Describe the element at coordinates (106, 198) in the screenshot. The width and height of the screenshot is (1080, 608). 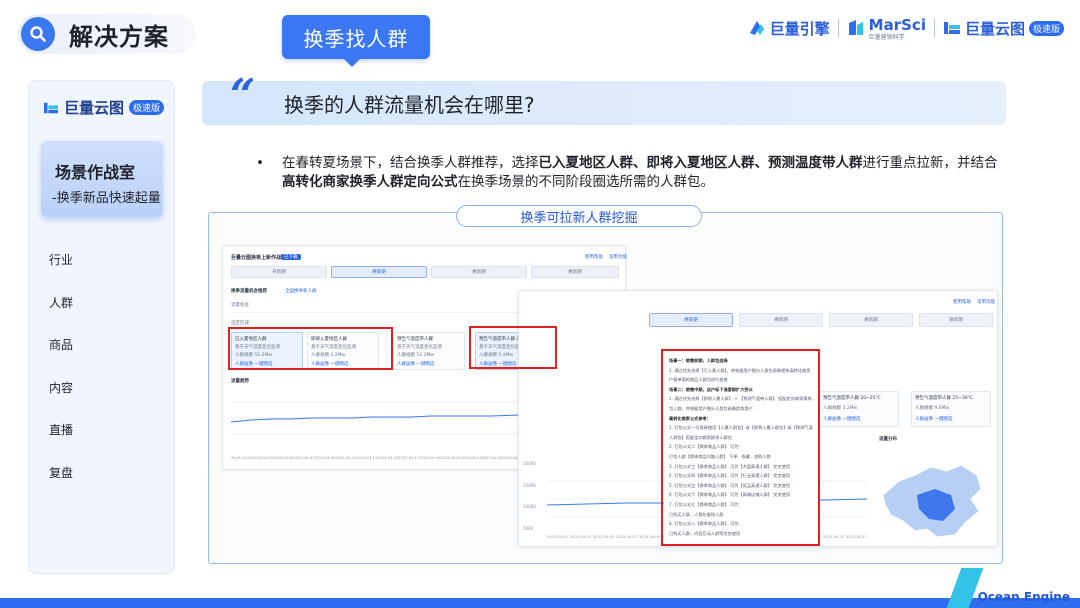
I see `scene-warroom-subtitle: -换季新品快速起量` at that location.